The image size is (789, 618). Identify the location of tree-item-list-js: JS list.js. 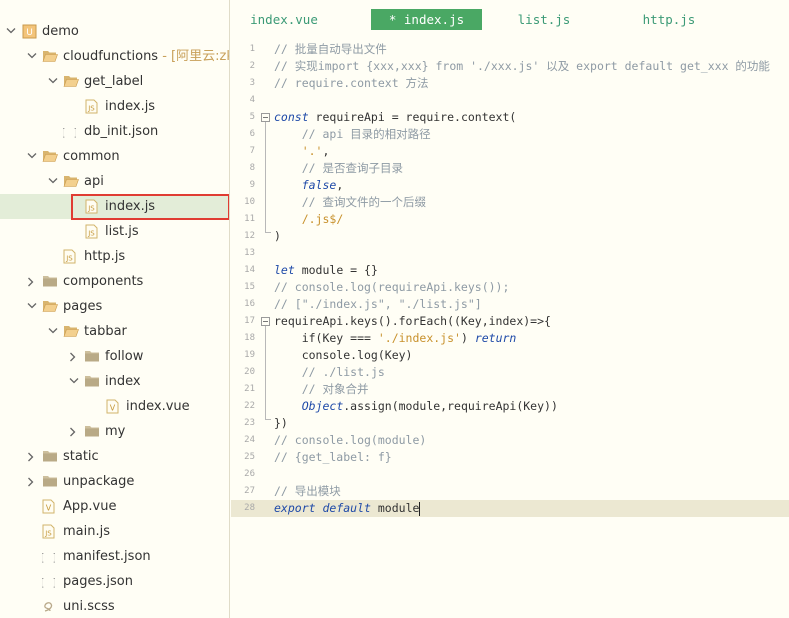
(114, 231).